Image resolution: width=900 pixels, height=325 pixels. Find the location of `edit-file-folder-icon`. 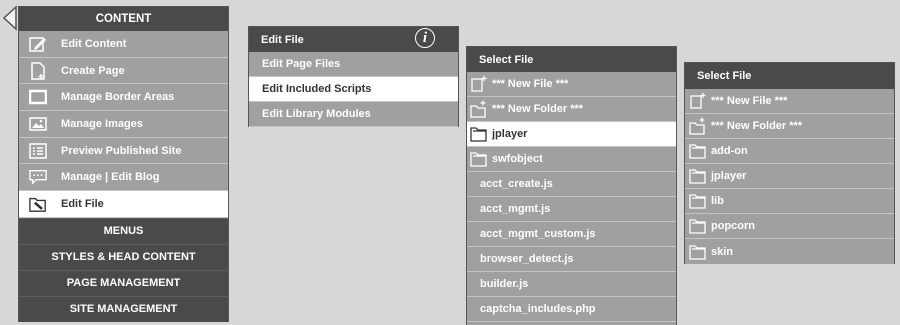

edit-file-folder-icon is located at coordinates (38, 204).